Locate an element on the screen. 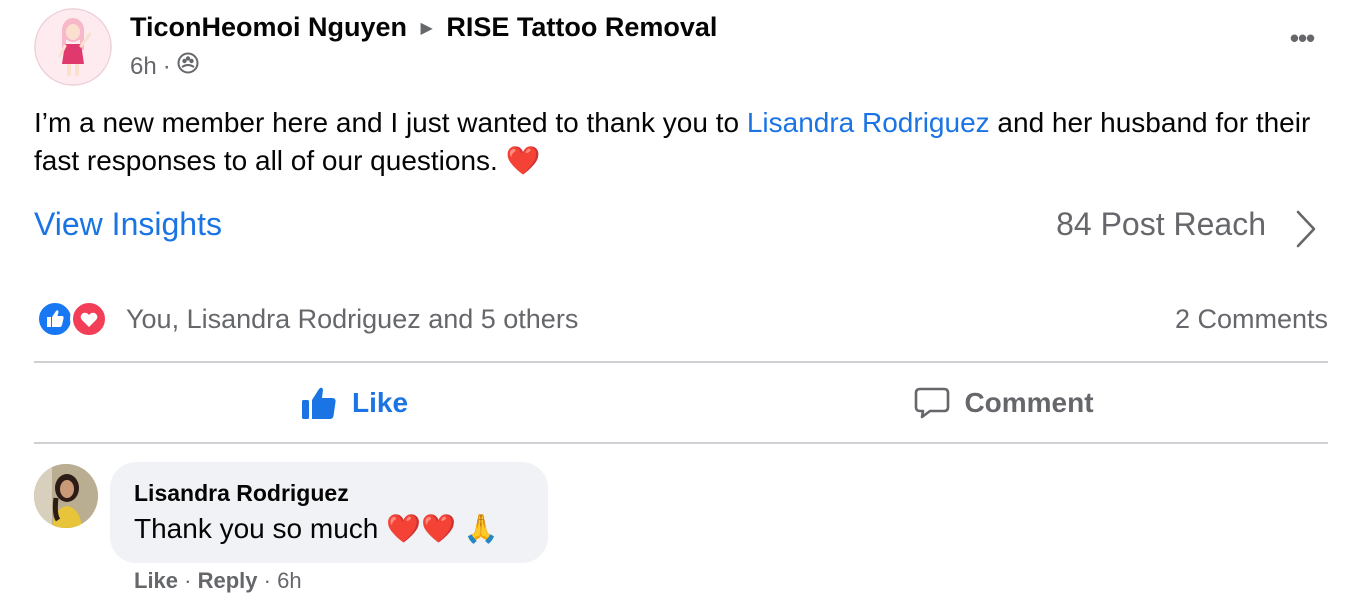 The image size is (1358, 600). post-mention-link: Lisandra Rodriguez is located at coordinates (868, 122).